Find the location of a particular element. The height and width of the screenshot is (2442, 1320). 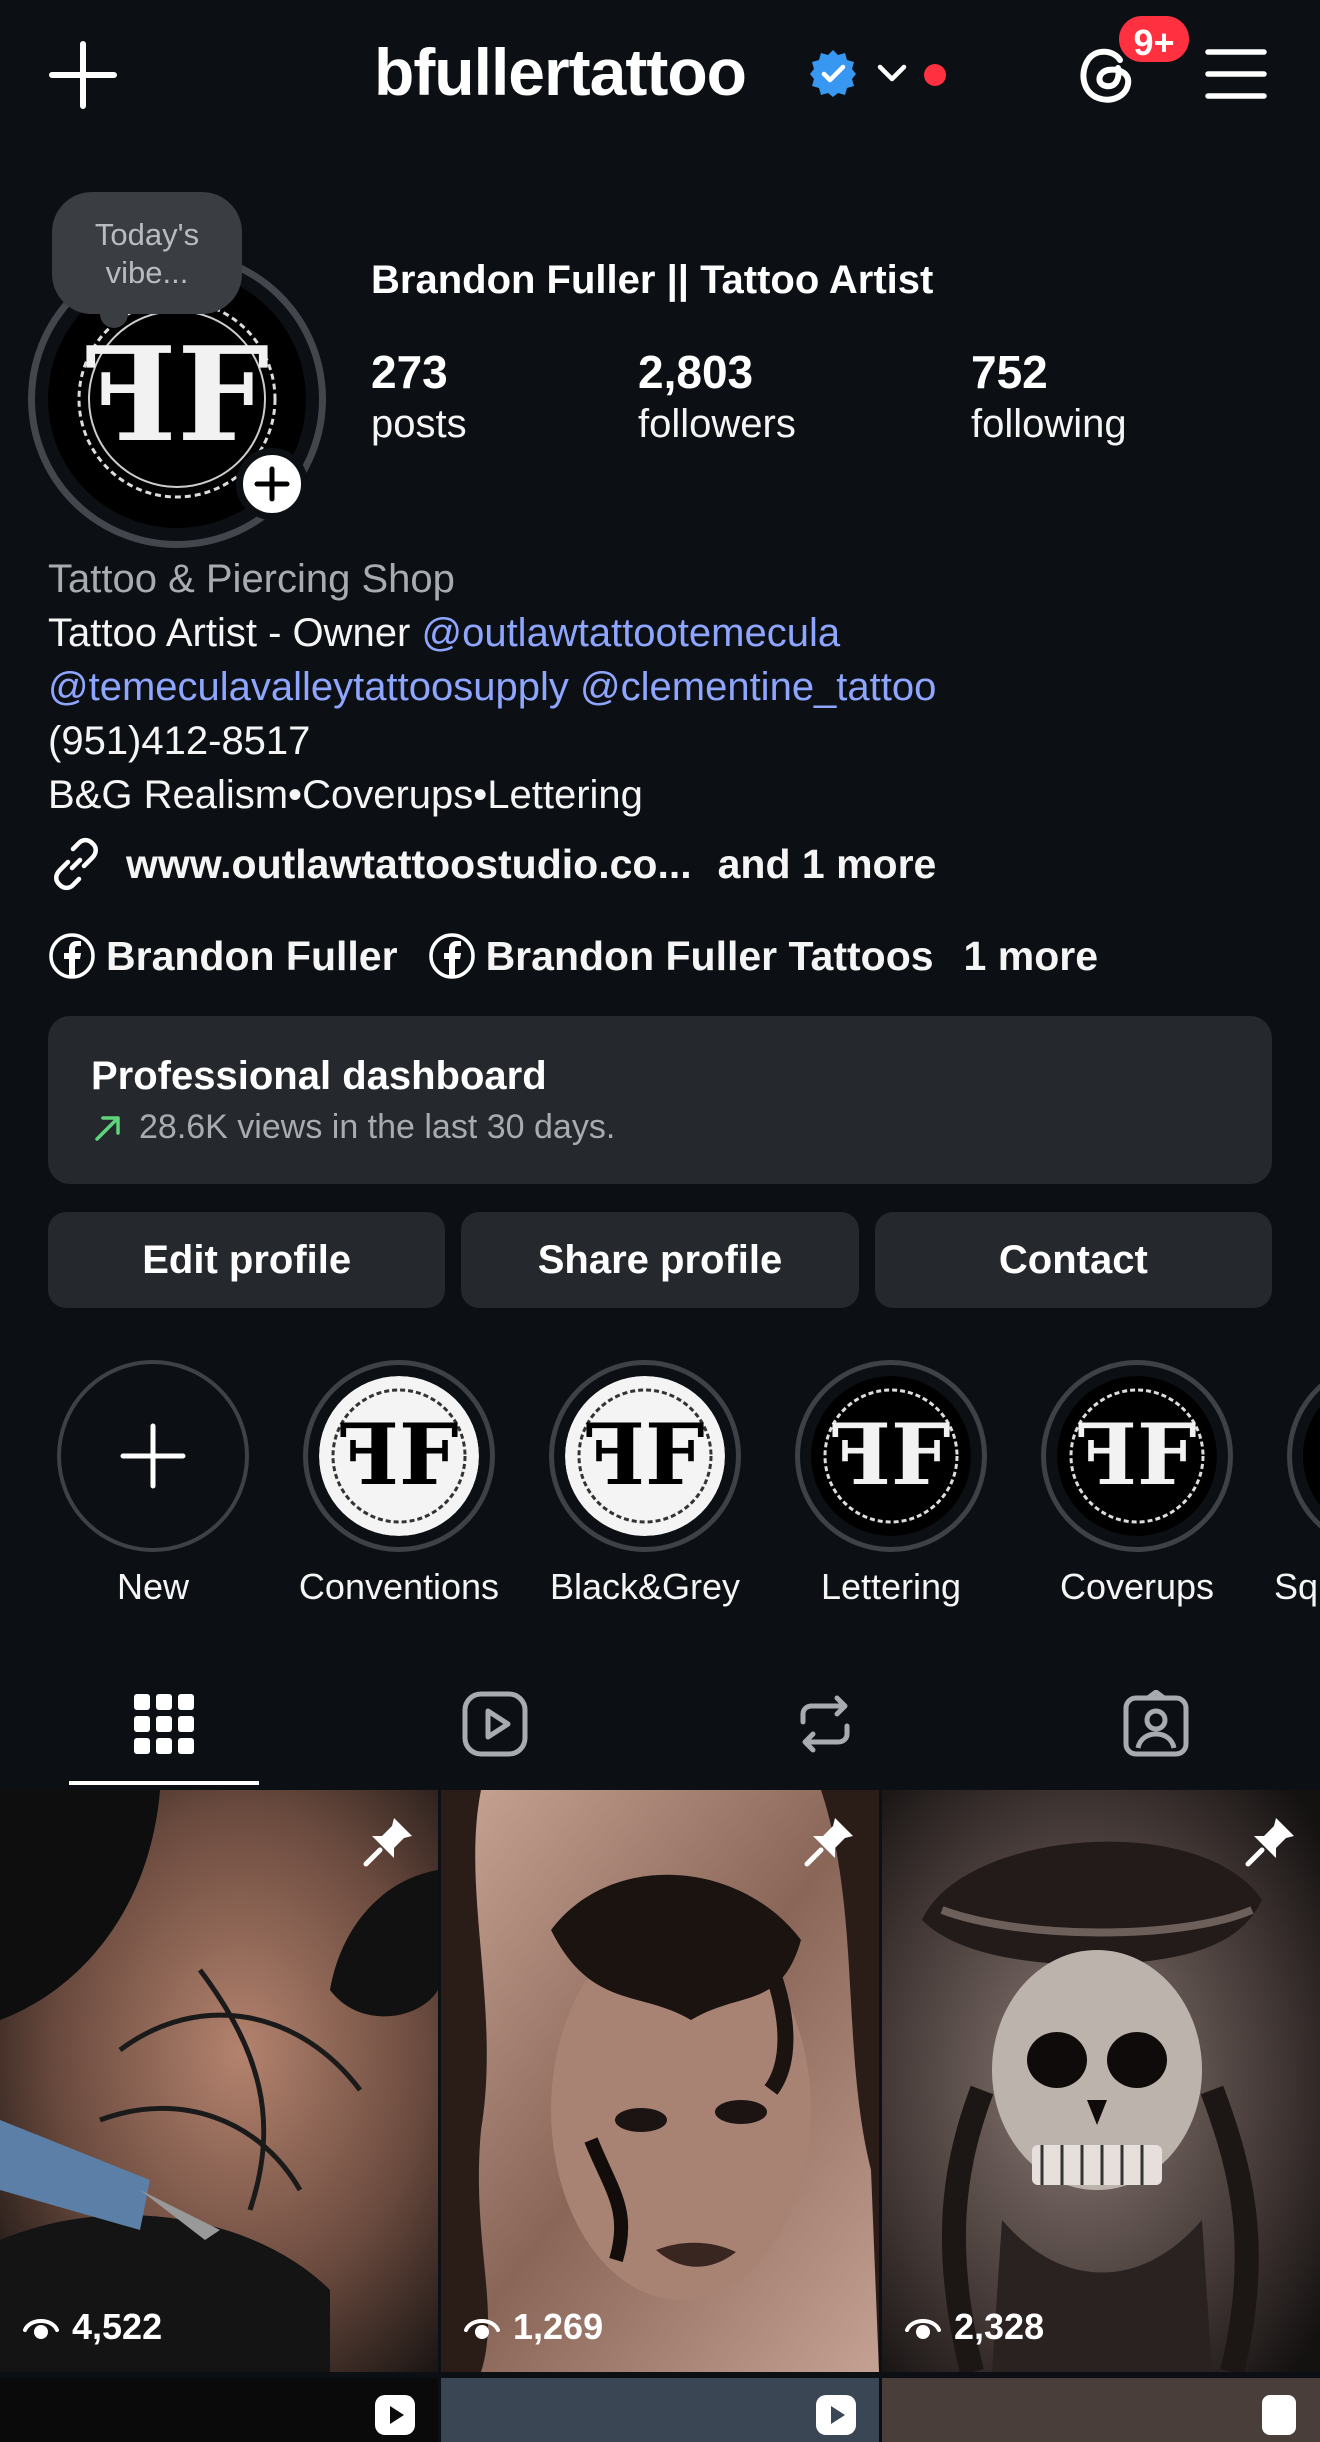

post-tile: 2,328 is located at coordinates (1101, 2081).